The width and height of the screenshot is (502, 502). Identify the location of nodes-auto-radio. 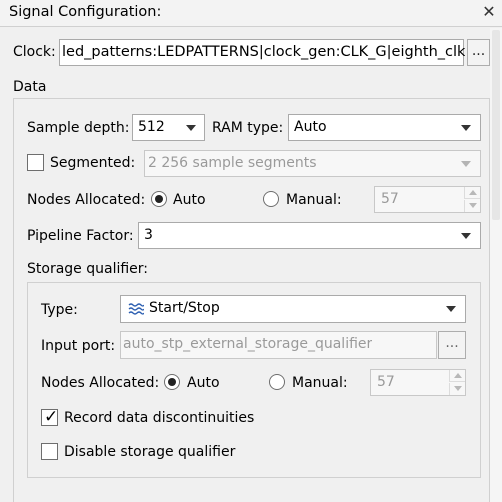
(159, 199).